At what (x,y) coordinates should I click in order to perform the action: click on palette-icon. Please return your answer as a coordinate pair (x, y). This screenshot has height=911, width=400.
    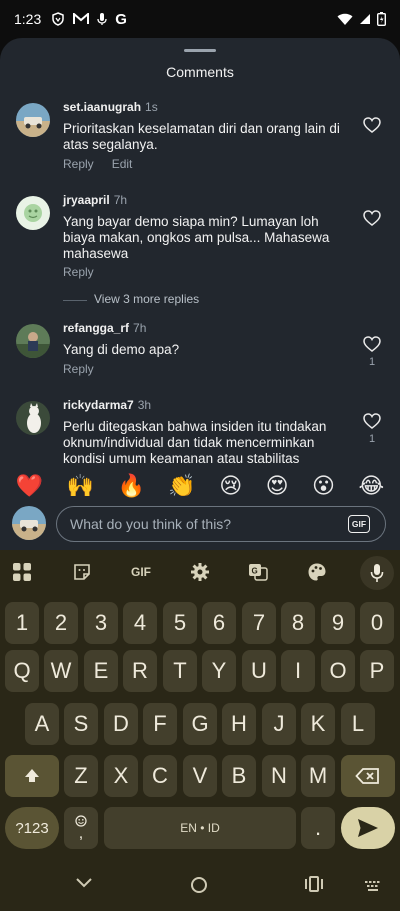
    Looking at the image, I should click on (317, 572).